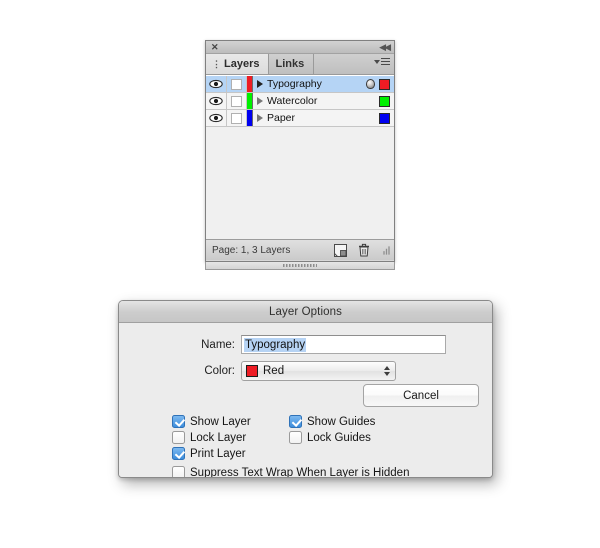  Describe the element at coordinates (274, 371) in the screenshot. I see `color-select-value: Red` at that location.